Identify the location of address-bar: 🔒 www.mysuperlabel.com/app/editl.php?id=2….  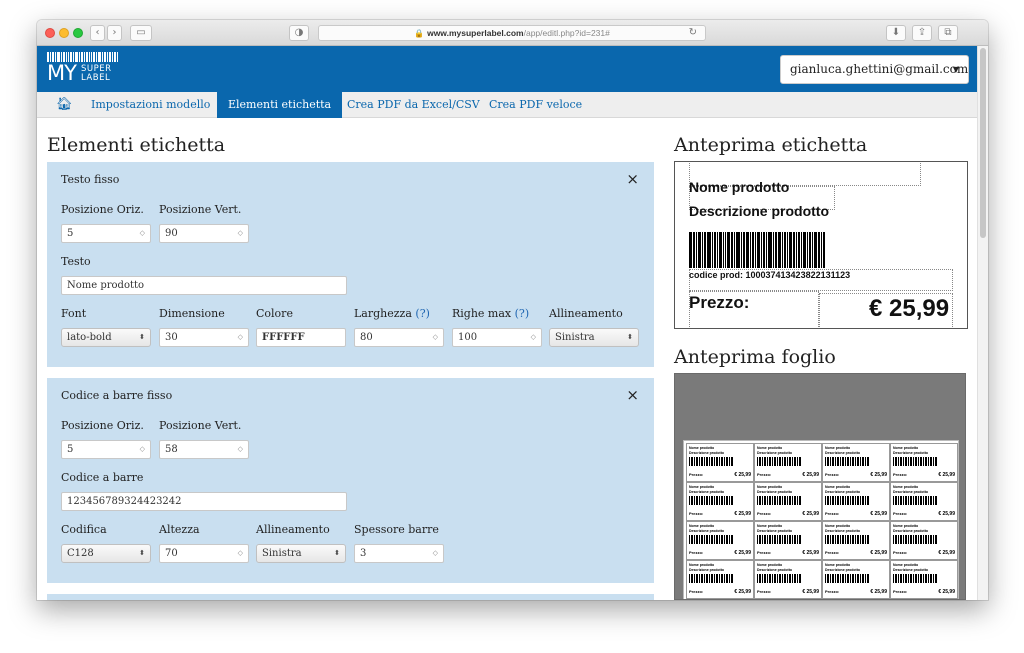
(512, 33).